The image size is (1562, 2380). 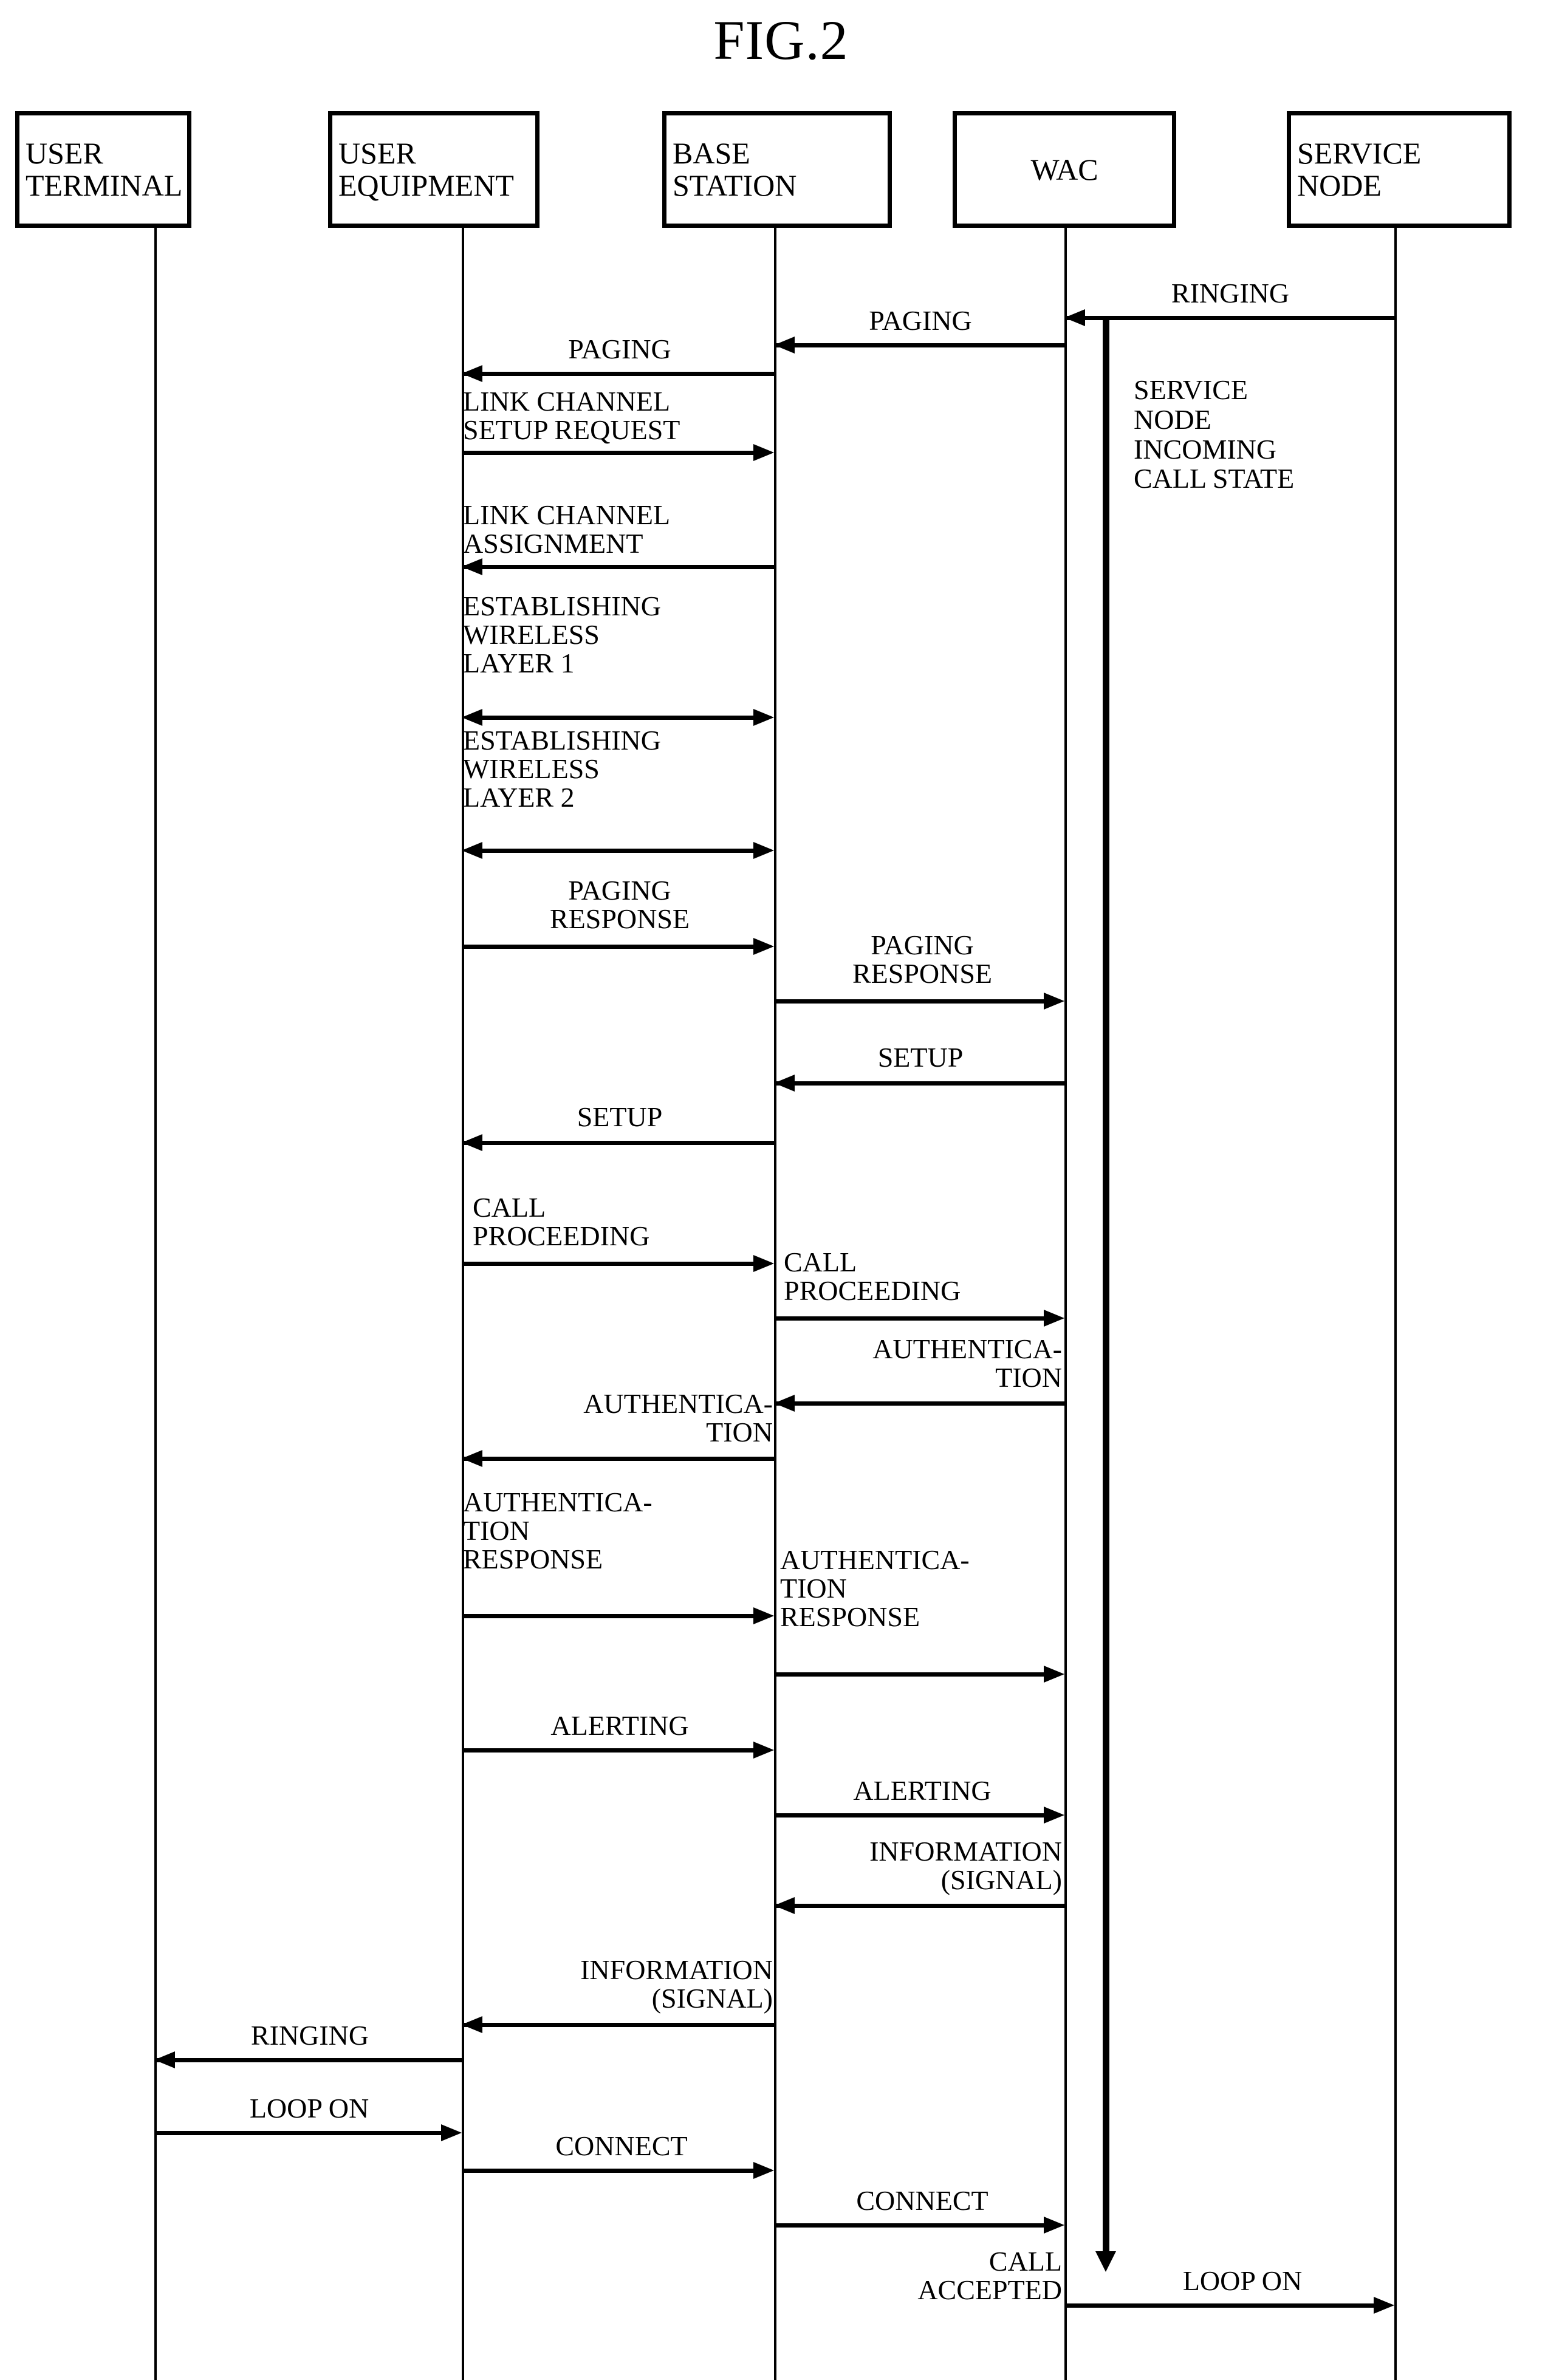 I want to click on label-connect-bs-wac: CONNECT, so click(x=922, y=2200).